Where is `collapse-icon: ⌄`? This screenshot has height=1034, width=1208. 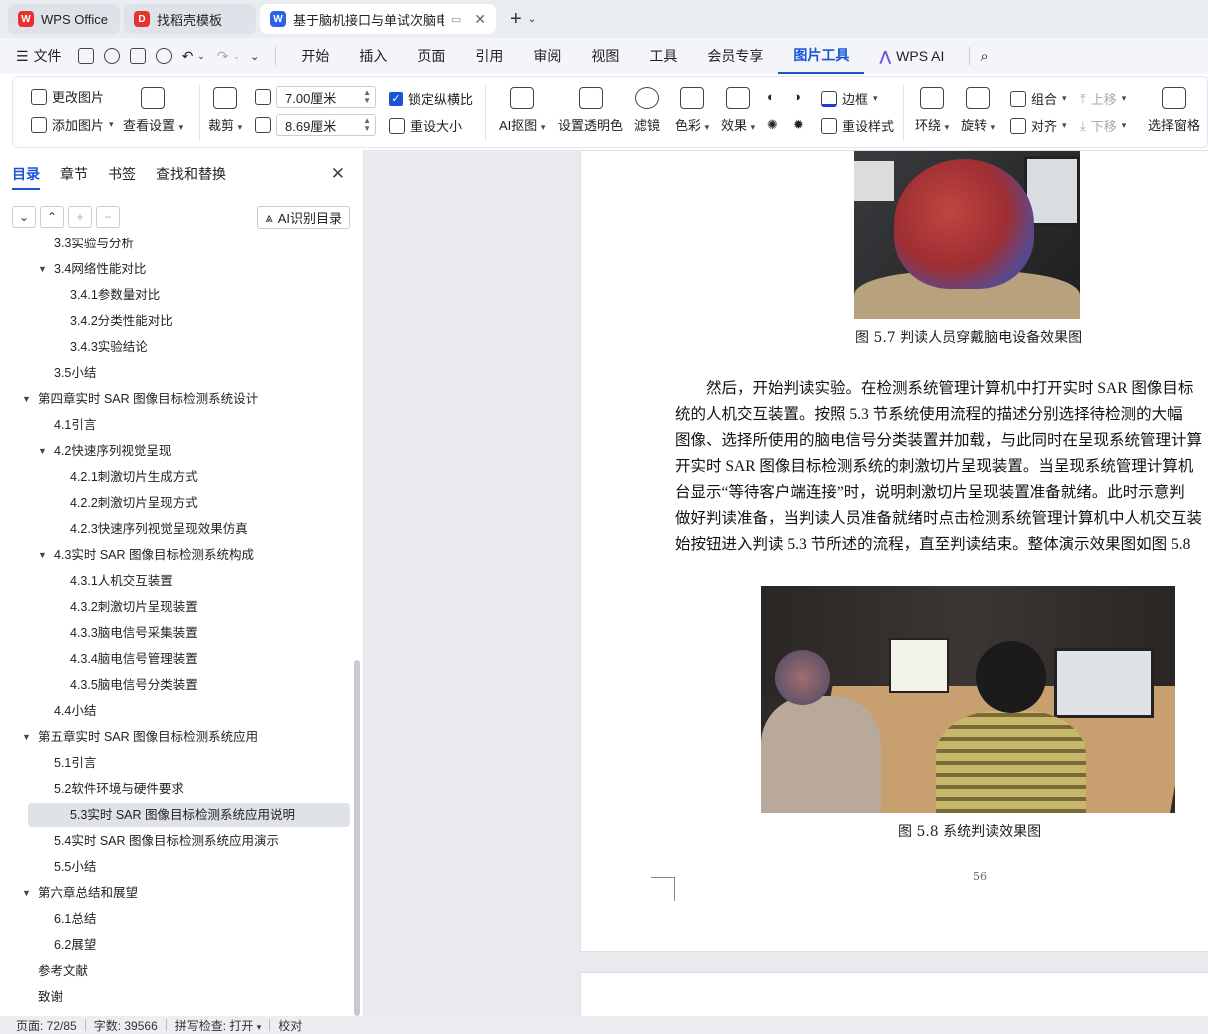
collapse-icon: ⌄ is located at coordinates (24, 217).